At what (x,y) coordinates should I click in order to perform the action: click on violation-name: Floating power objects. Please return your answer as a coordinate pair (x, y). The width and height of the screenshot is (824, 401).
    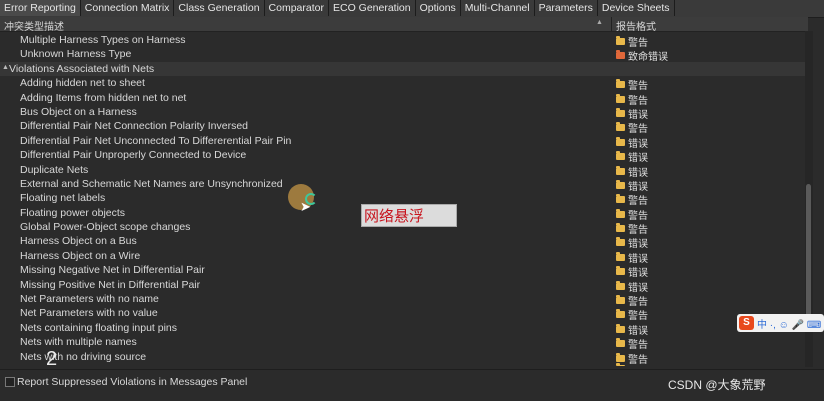
    Looking at the image, I should click on (73, 212).